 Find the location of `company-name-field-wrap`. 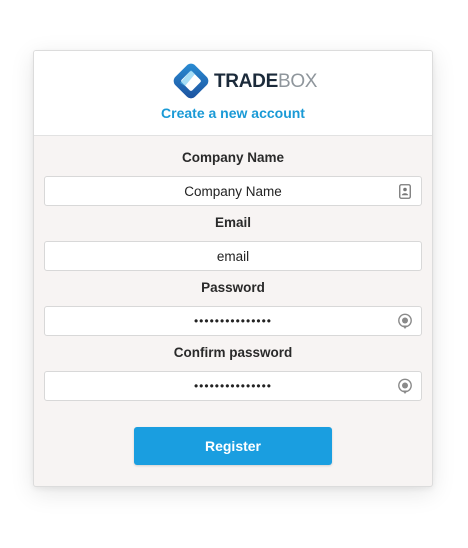

company-name-field-wrap is located at coordinates (233, 191).